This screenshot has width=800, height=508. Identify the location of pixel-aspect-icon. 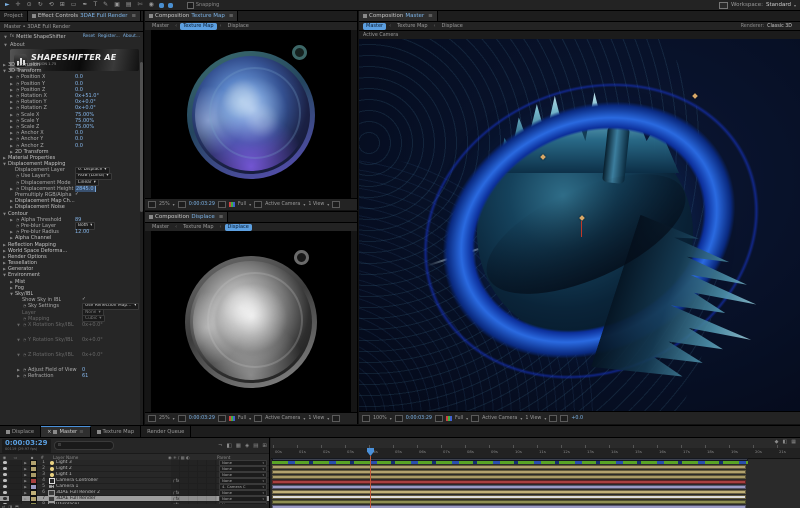
(336, 204).